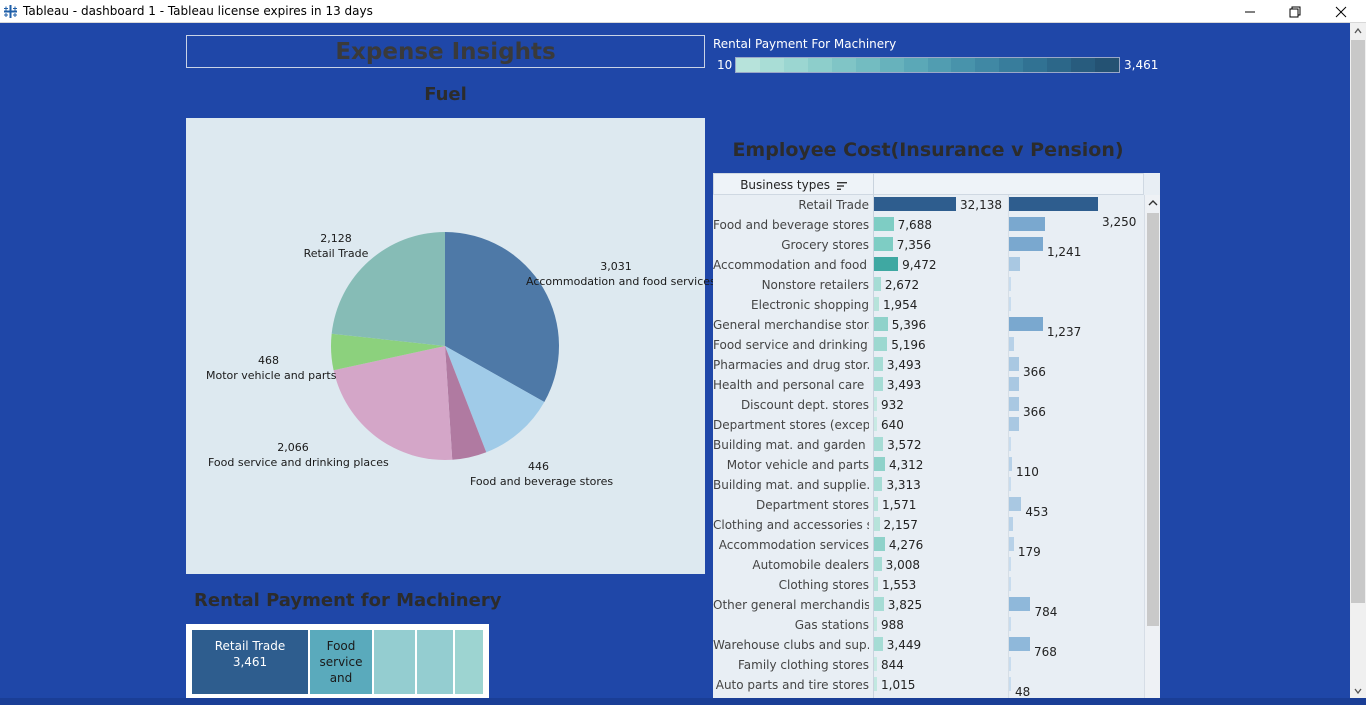 The image size is (1366, 705). I want to click on table-row: General merchandise stor.. 5,396 1,237, so click(928, 327).